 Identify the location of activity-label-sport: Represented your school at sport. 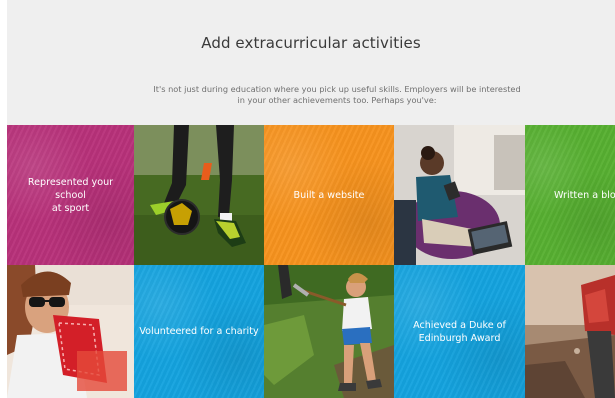
(70, 195).